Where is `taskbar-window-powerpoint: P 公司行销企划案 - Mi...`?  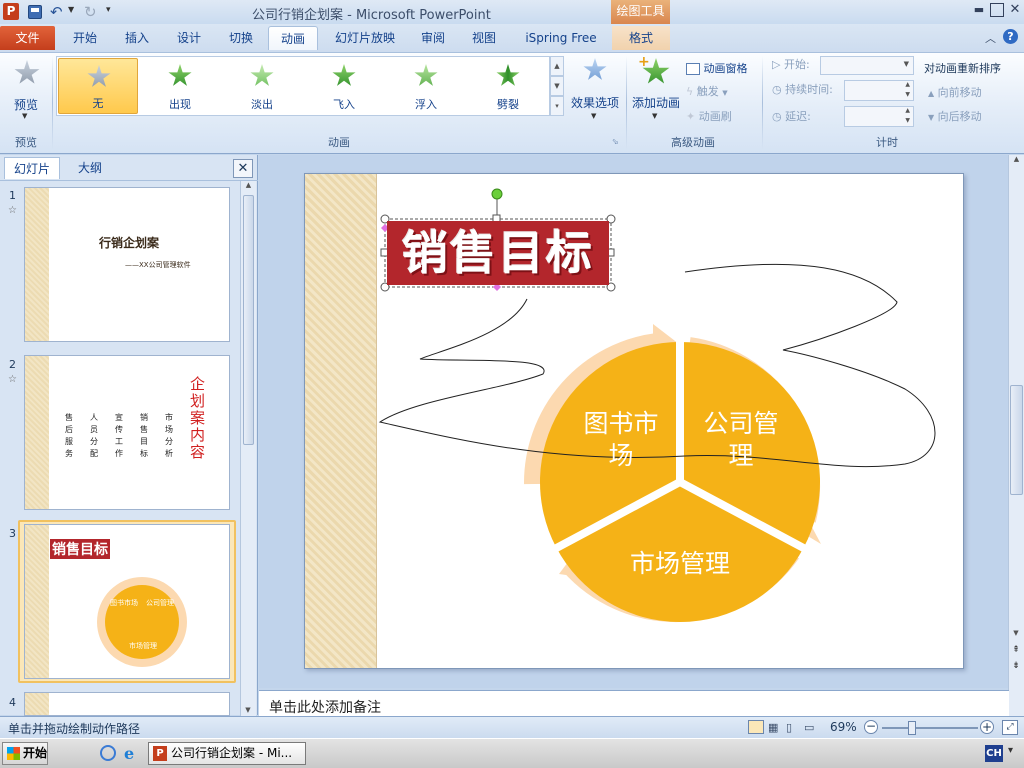 taskbar-window-powerpoint: P 公司行销企划案 - Mi... is located at coordinates (227, 753).